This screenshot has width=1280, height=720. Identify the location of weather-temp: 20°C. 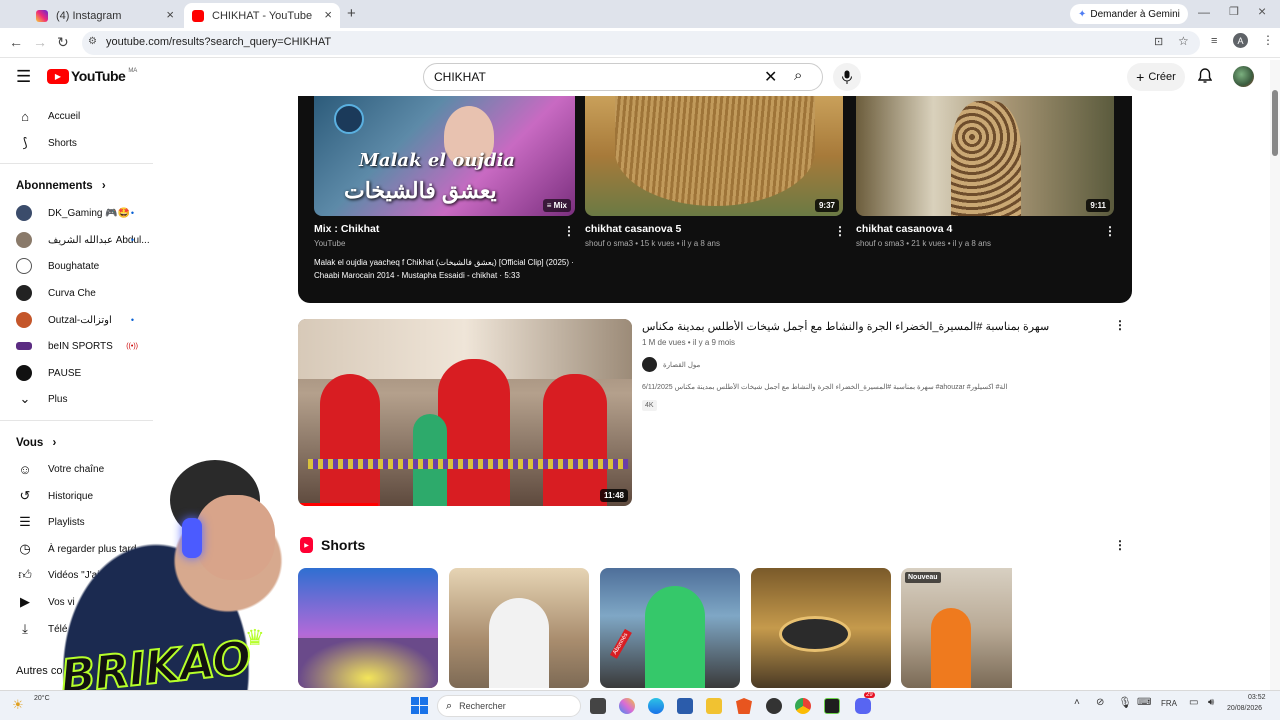
(42, 698).